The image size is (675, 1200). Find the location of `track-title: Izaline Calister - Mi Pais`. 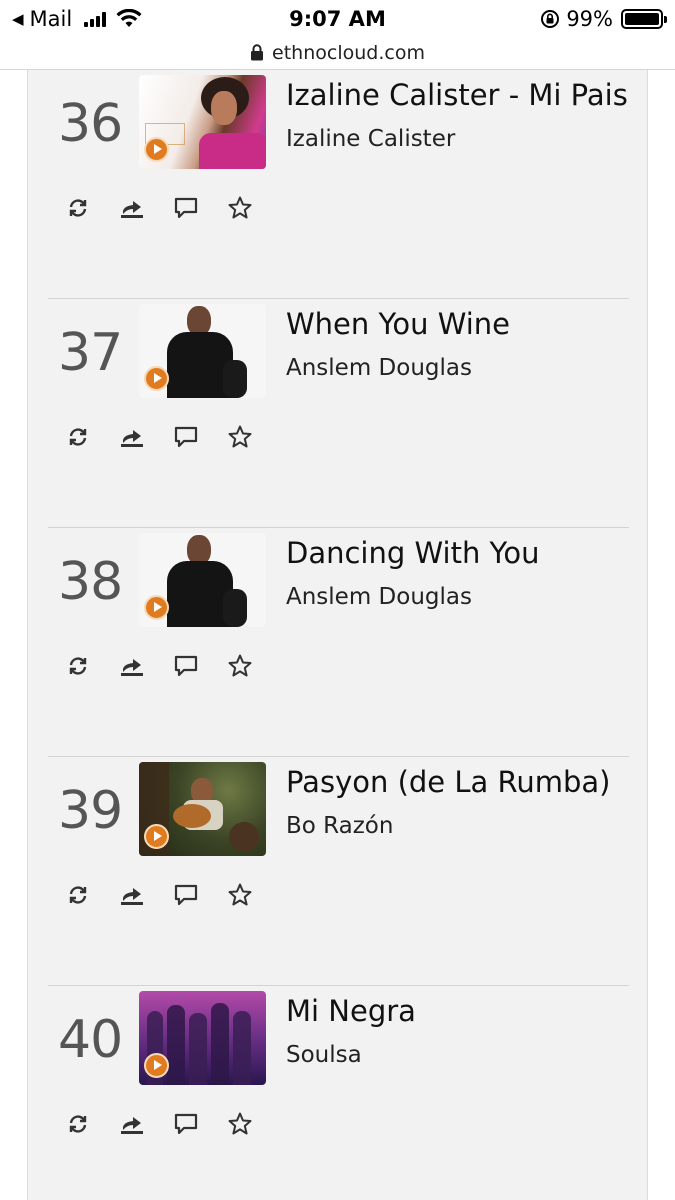

track-title: Izaline Calister - Mi Pais is located at coordinates (457, 95).